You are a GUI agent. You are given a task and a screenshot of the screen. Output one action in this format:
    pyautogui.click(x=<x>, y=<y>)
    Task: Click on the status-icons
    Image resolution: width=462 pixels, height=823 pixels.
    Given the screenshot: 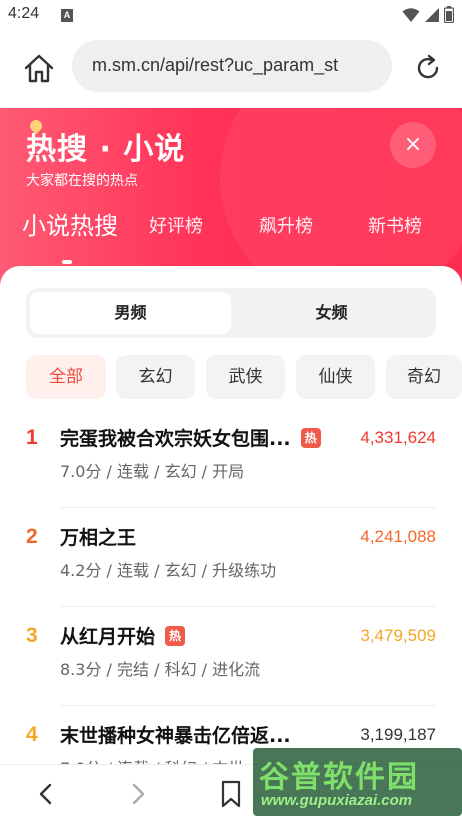 What is the action you would take?
    pyautogui.click(x=428, y=14)
    